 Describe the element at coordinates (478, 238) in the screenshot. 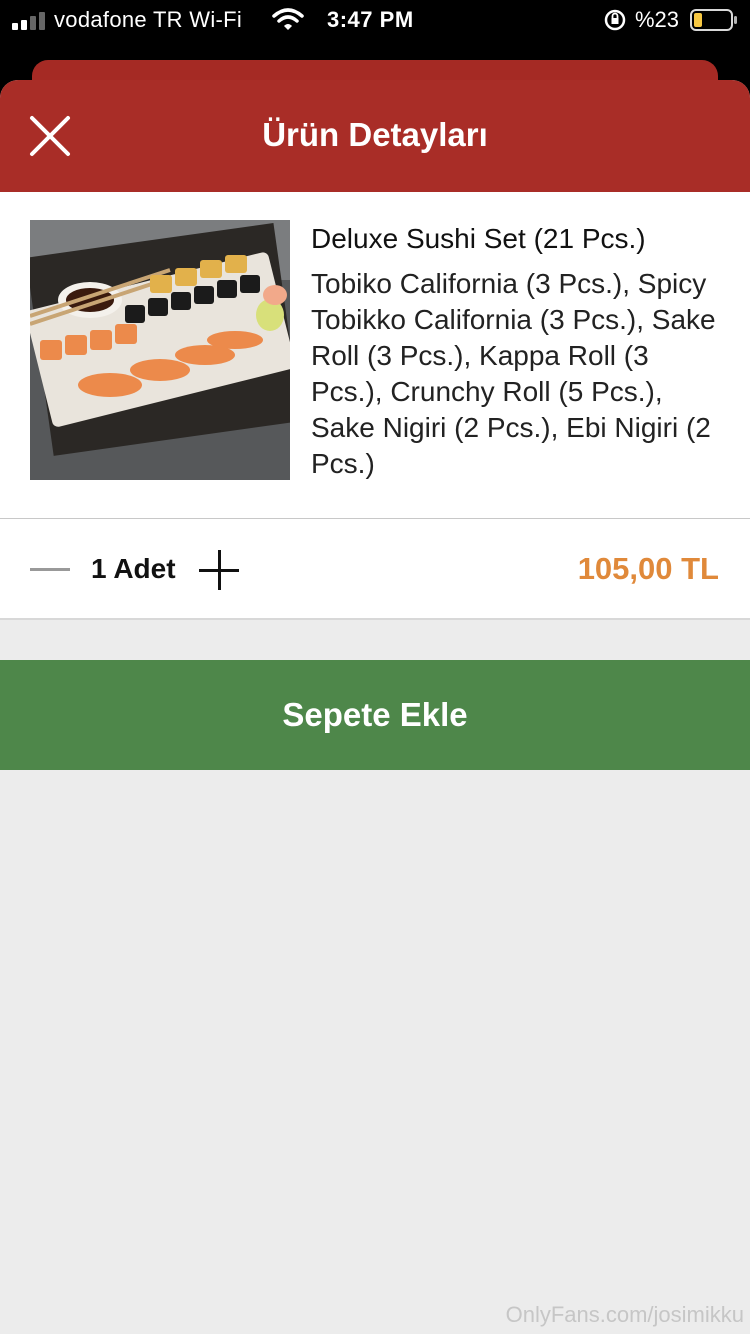

I see `product-name: Deluxe Sushi Set (21 Pcs.)` at that location.